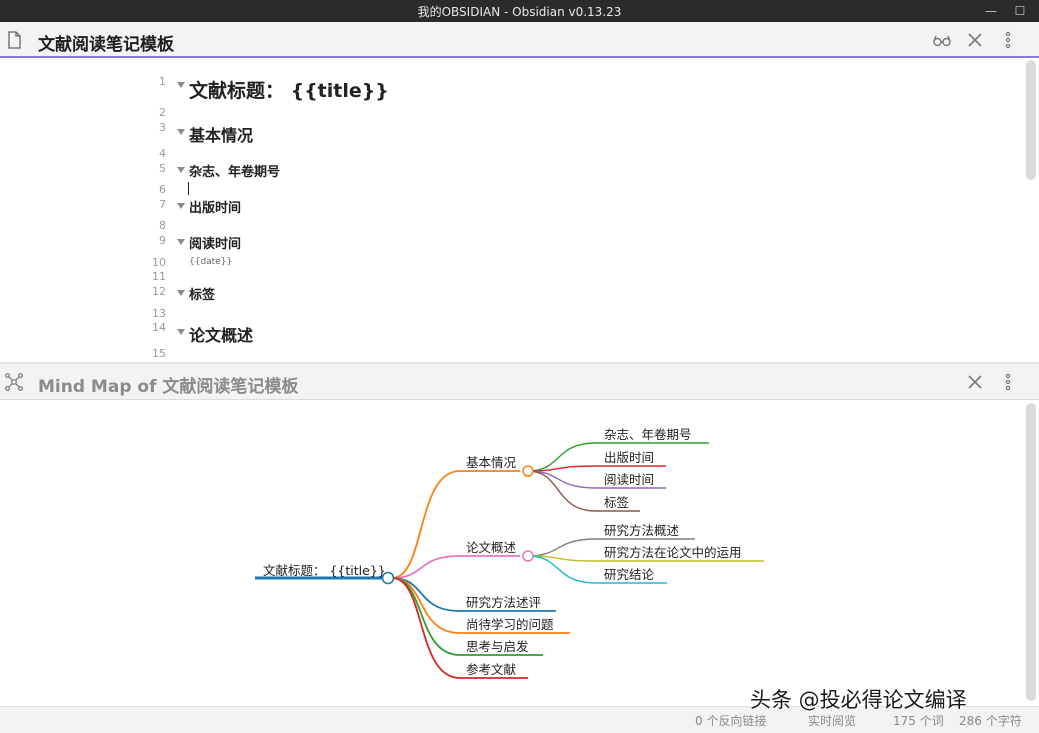 This screenshot has height=733, width=1039. Describe the element at coordinates (491, 669) in the screenshot. I see `mindmap-branch-label: 参考文献` at that location.